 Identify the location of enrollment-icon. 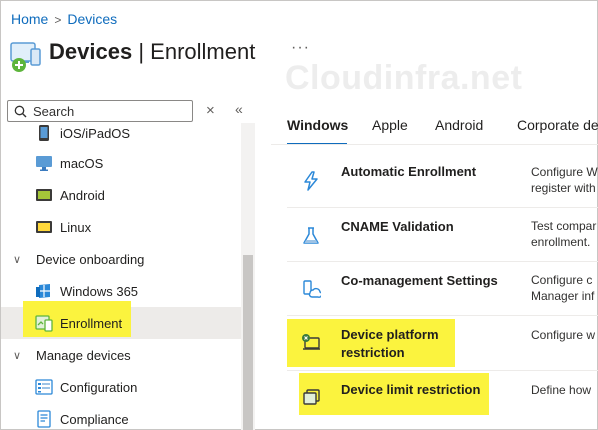
(44, 323).